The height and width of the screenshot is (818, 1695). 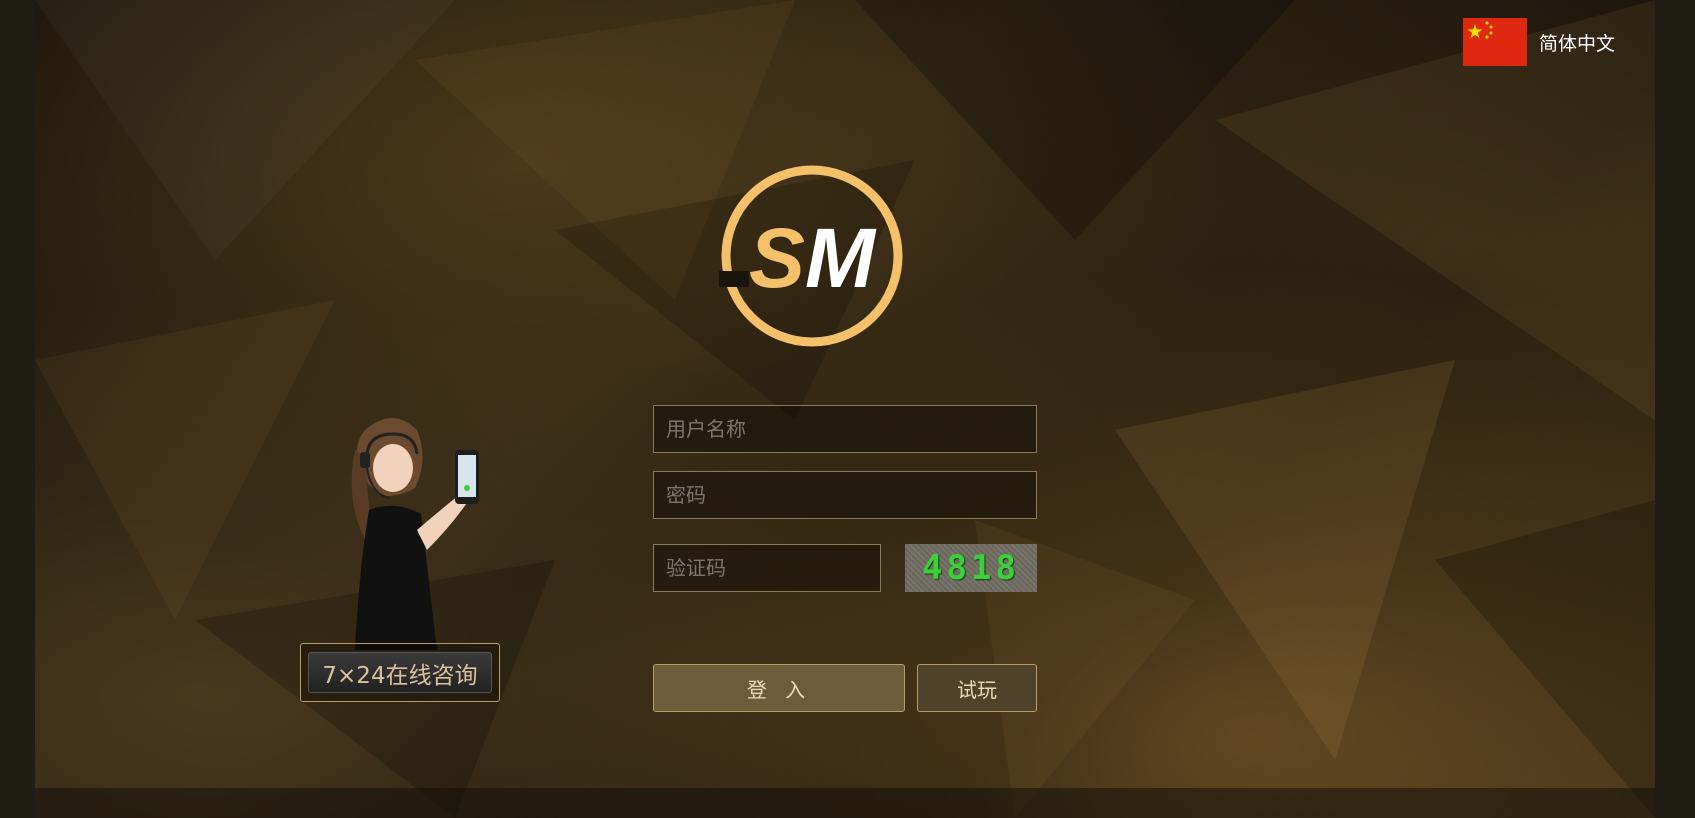 I want to click on footer-strip, so click(x=845, y=803).